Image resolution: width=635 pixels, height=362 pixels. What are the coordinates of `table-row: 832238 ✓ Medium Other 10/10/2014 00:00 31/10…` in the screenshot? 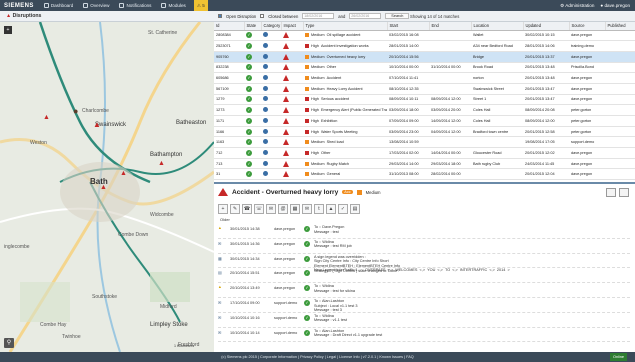 It's located at (424, 68).